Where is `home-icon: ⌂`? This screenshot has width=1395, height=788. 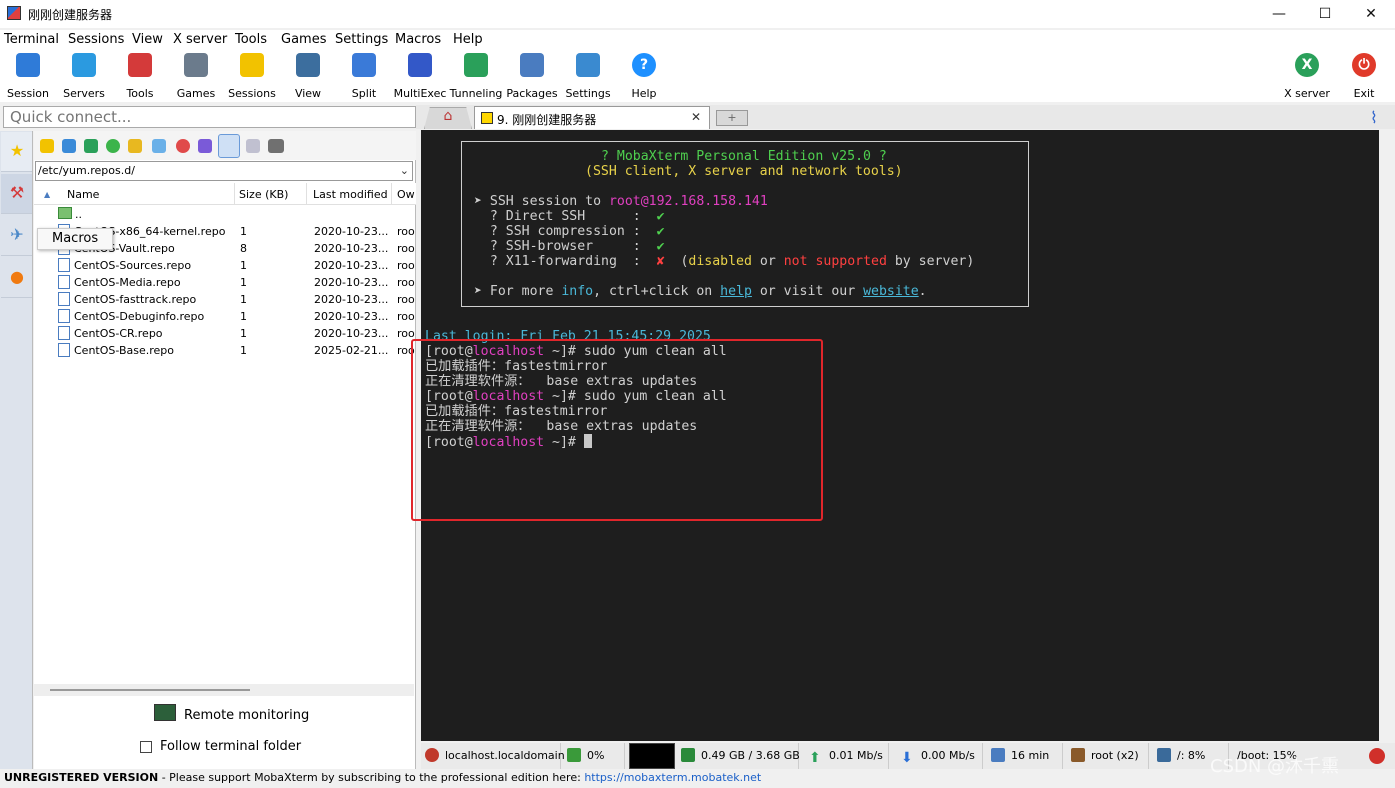
home-icon: ⌂ is located at coordinates (448, 116).